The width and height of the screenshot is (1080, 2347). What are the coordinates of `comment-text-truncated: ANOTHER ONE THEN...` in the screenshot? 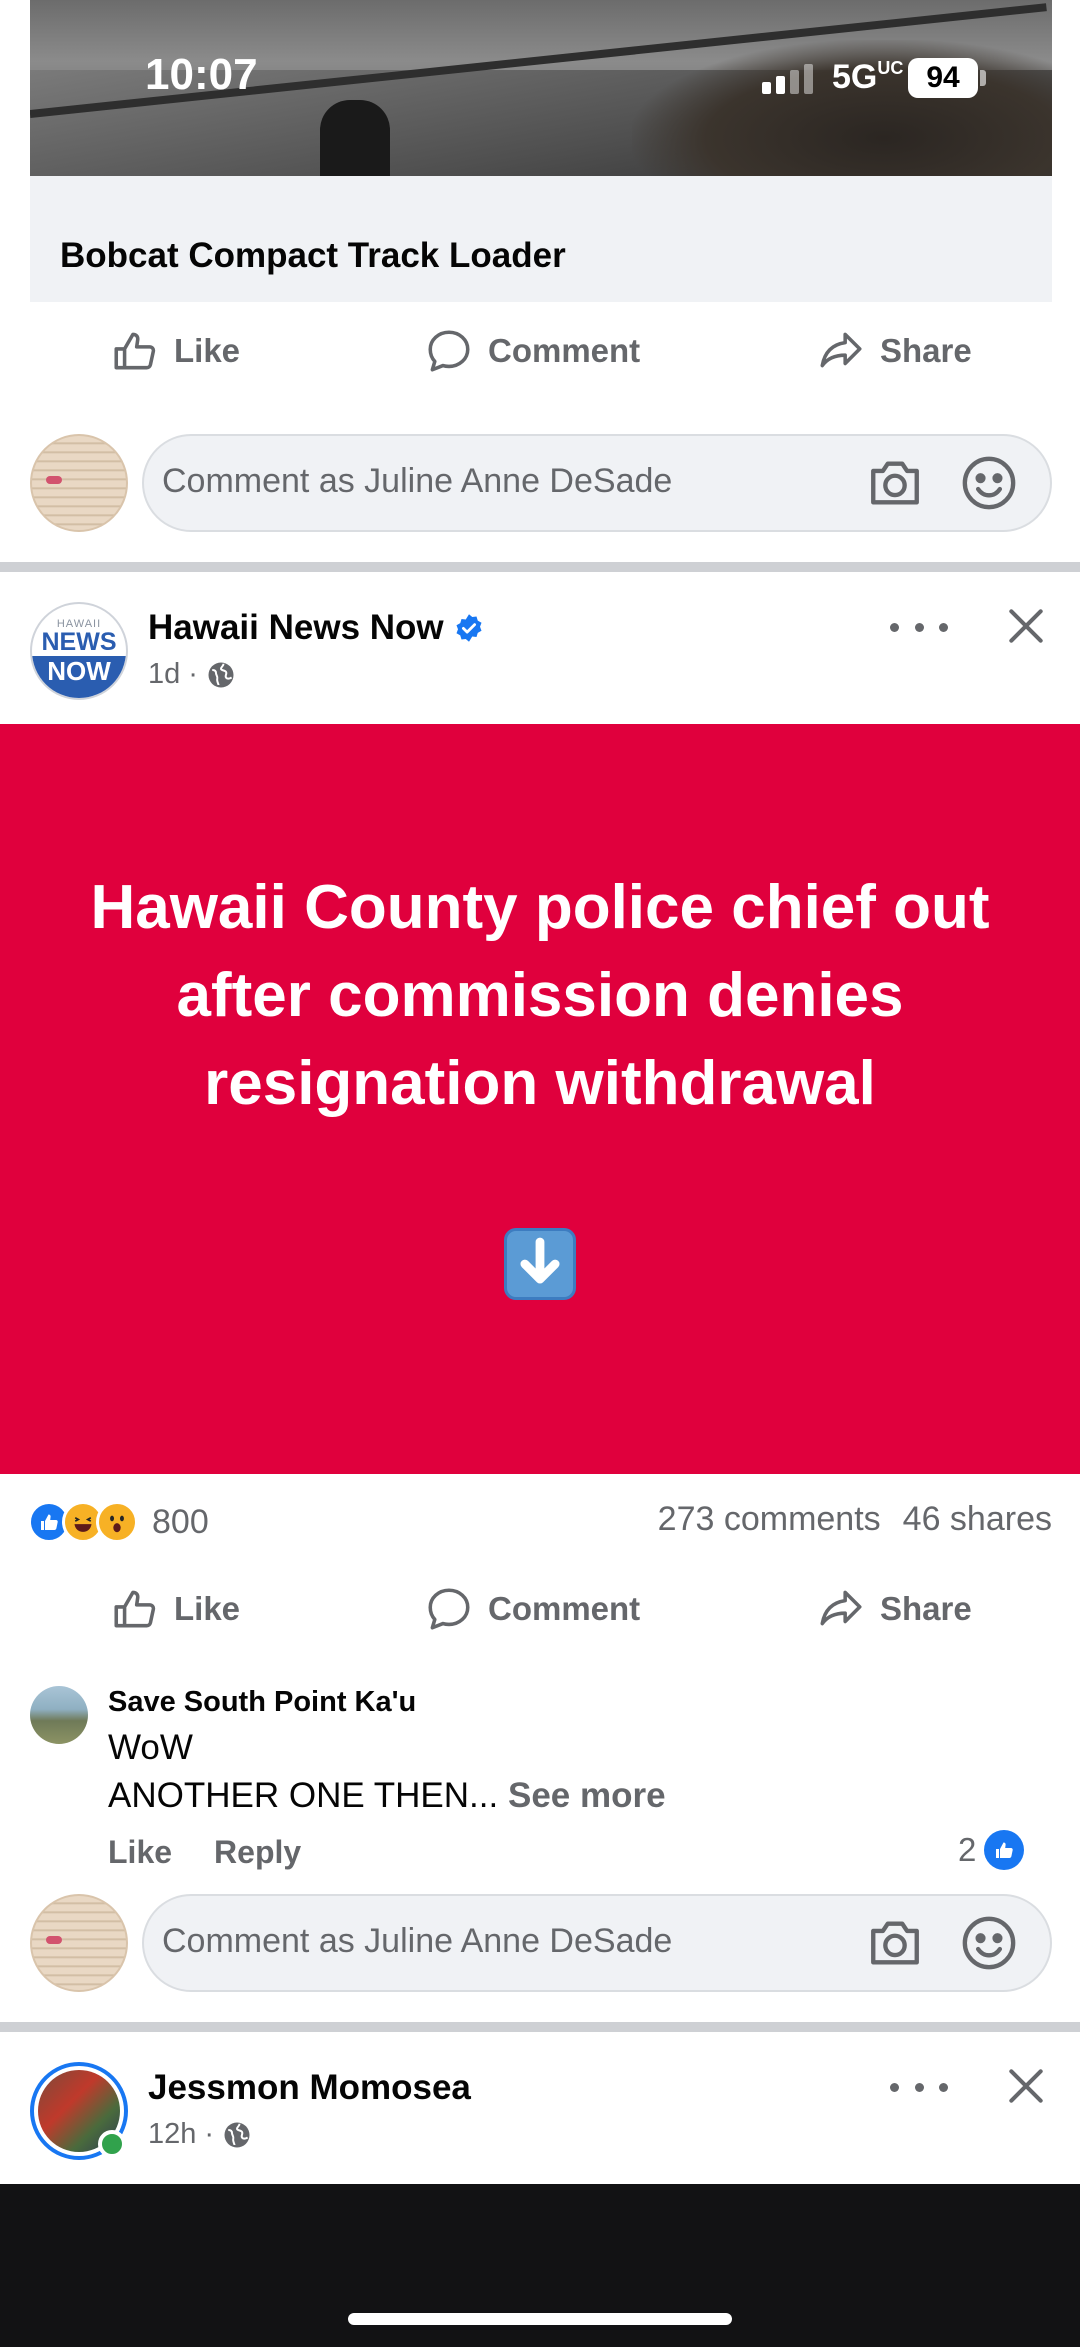 It's located at (303, 1795).